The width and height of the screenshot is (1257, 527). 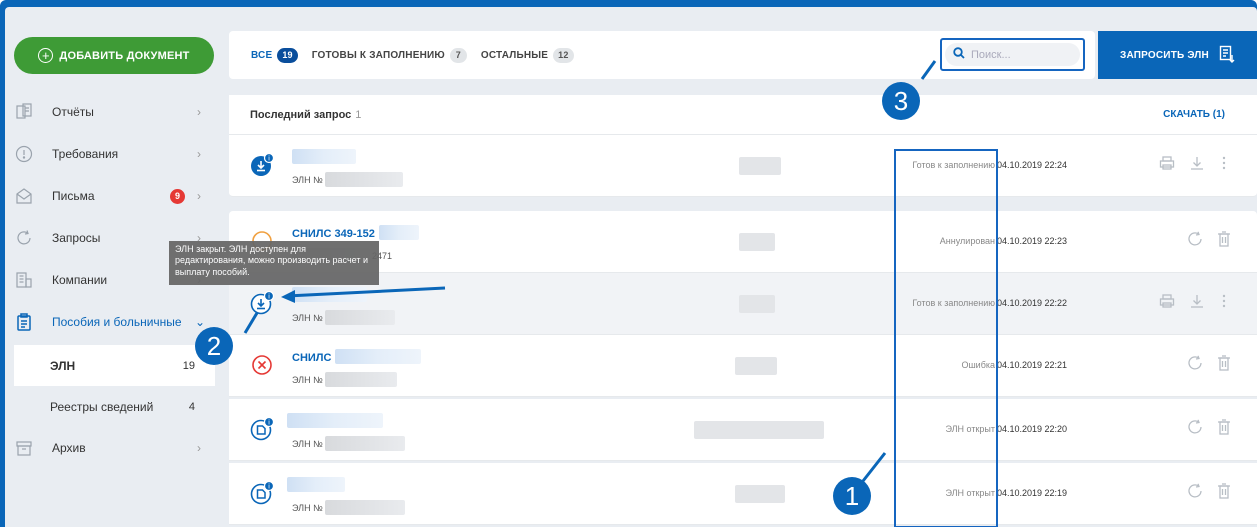 What do you see at coordinates (901, 101) in the screenshot?
I see `annotation-marker-3: 3` at bounding box center [901, 101].